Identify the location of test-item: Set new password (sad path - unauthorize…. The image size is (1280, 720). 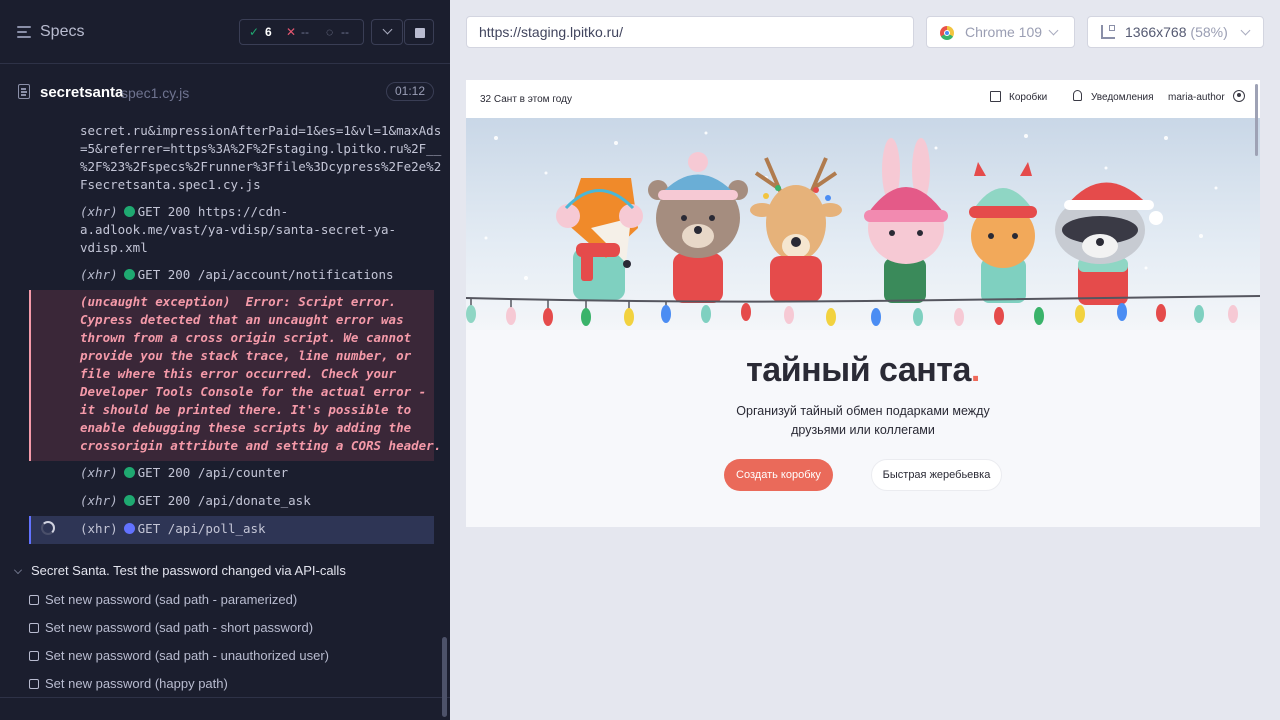
(220, 656).